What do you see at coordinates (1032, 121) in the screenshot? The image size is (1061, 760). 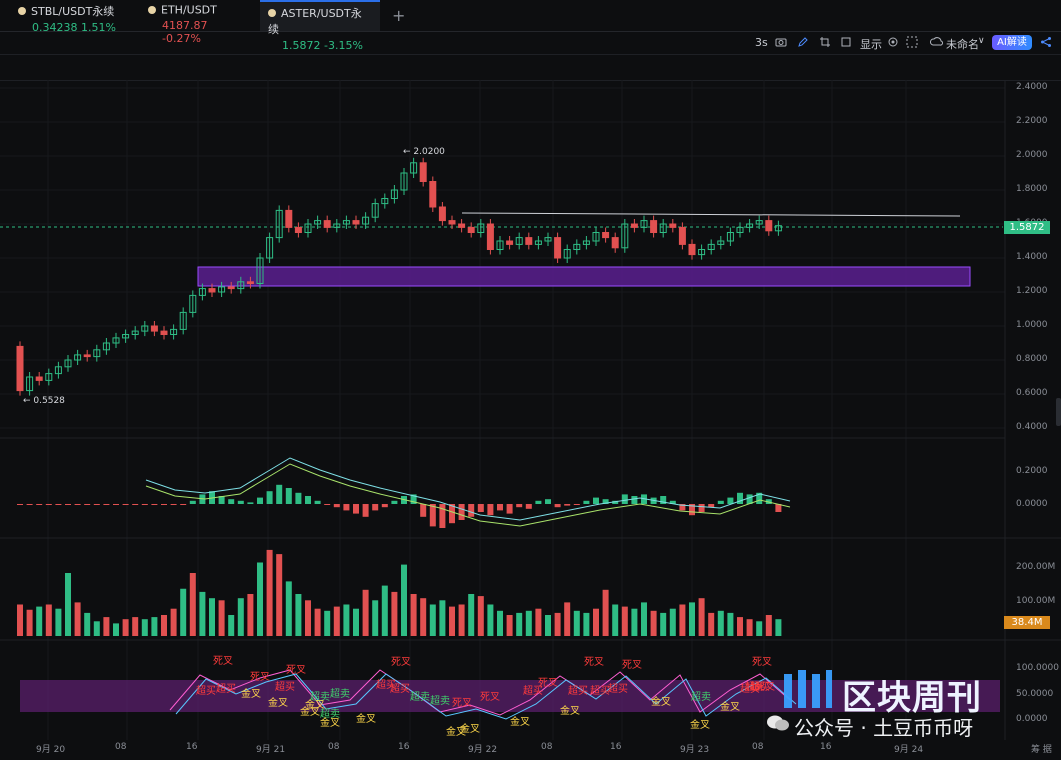 I see `price-axis-label: 2.2000` at bounding box center [1032, 121].